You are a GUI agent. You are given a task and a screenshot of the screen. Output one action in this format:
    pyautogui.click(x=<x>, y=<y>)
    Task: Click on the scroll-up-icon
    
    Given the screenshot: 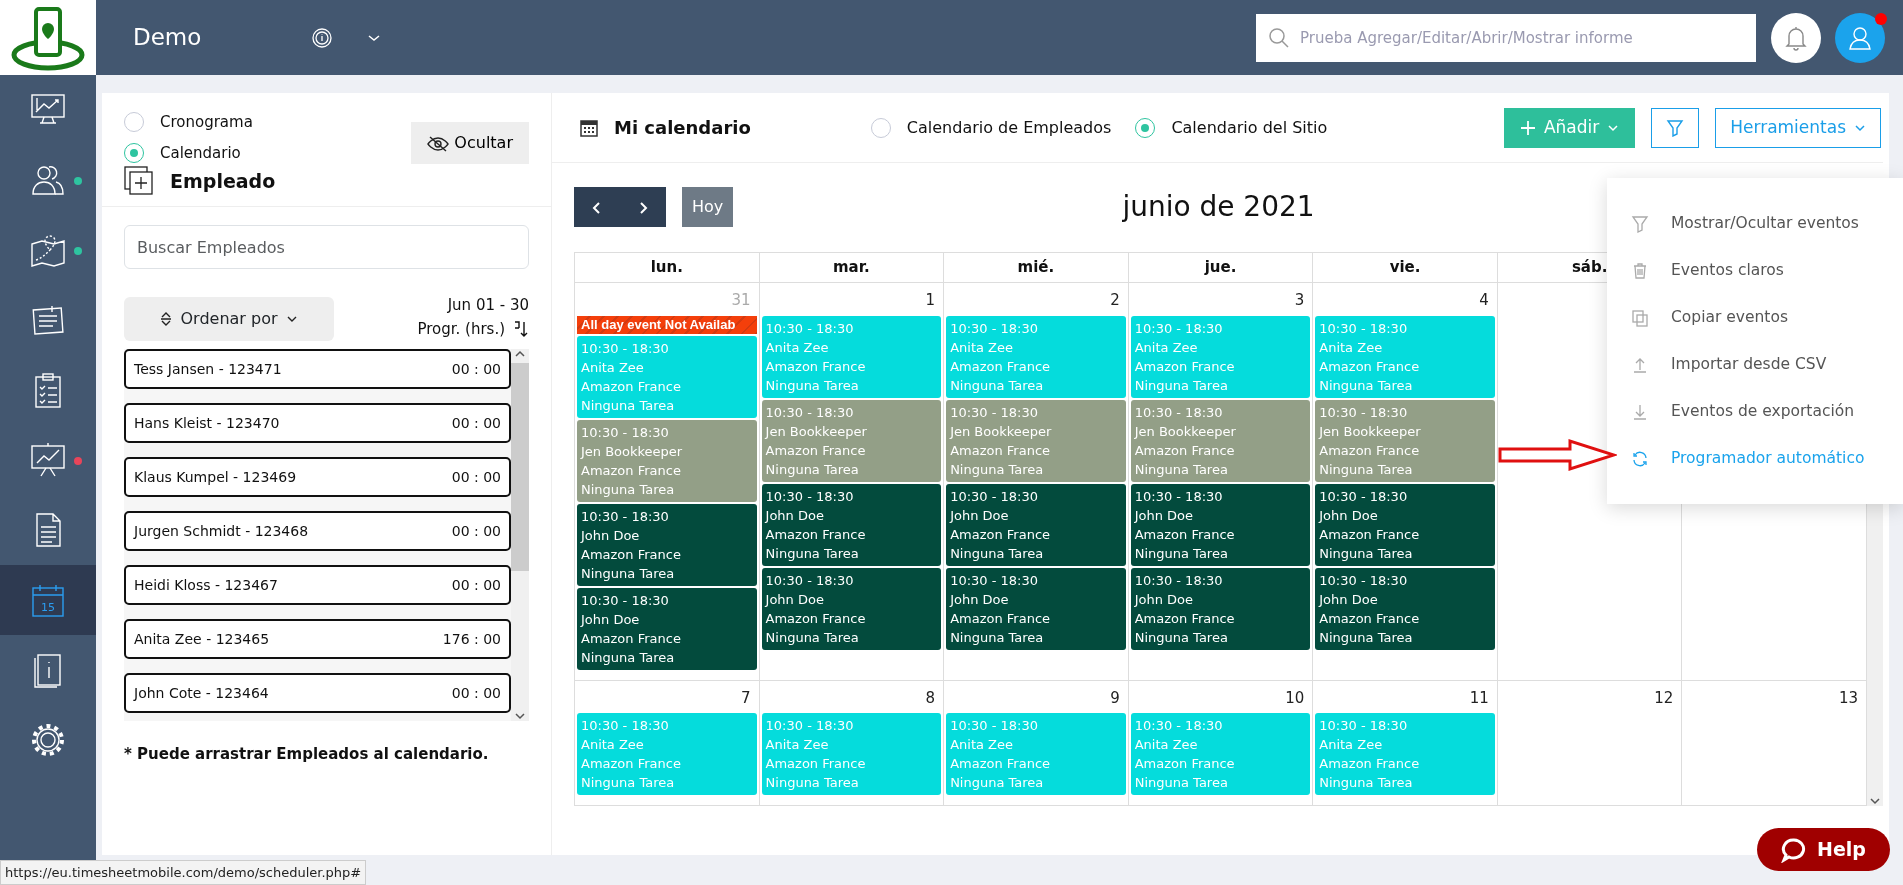 What is the action you would take?
    pyautogui.click(x=520, y=354)
    